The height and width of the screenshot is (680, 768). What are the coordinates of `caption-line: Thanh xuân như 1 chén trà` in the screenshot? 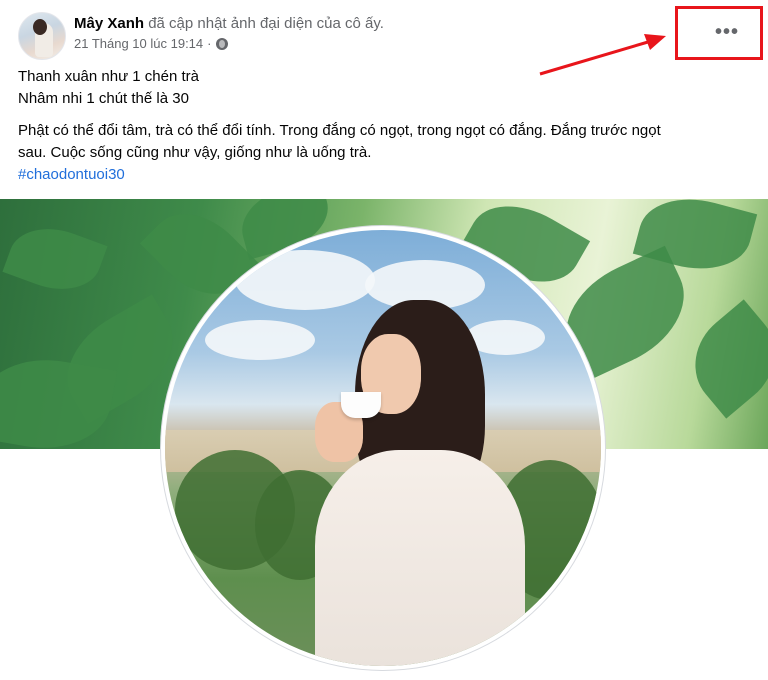 It's located at (108, 76).